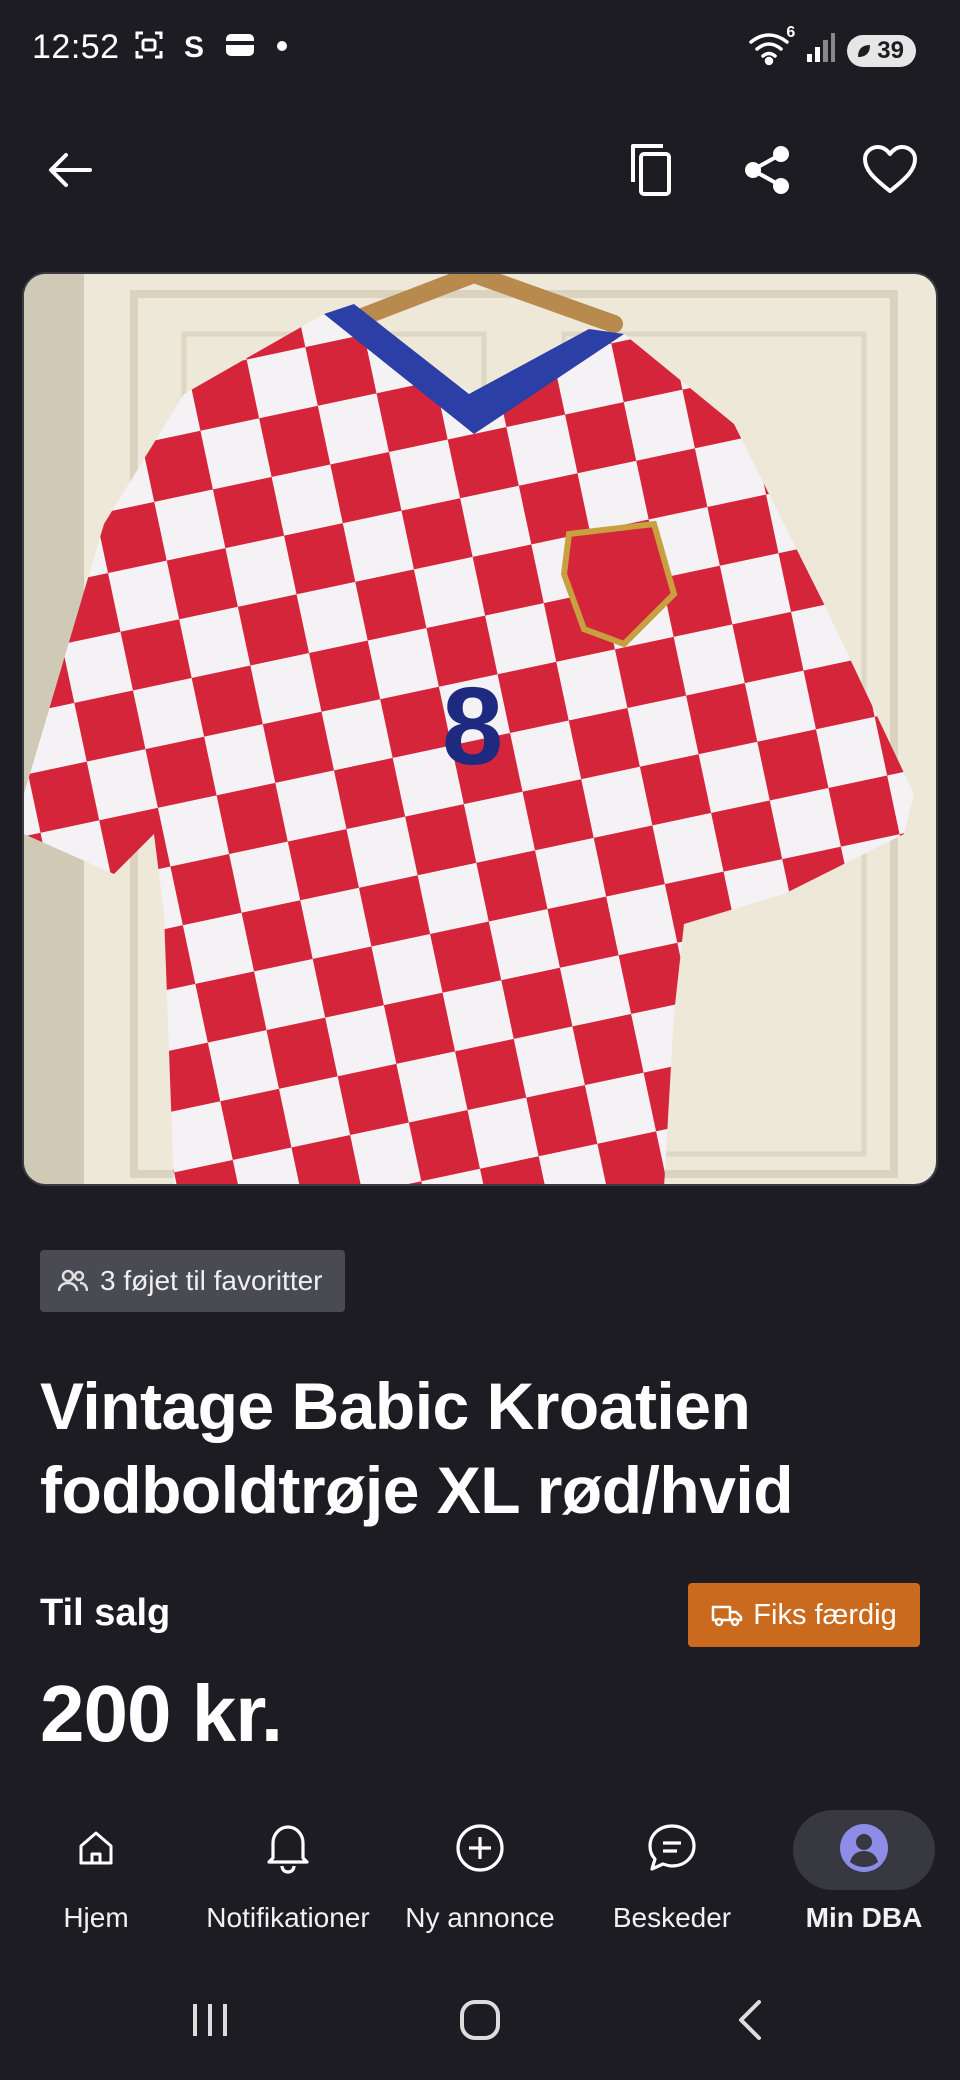  What do you see at coordinates (825, 1614) in the screenshot?
I see `fiks-faerdig-label: Fiks færdig` at bounding box center [825, 1614].